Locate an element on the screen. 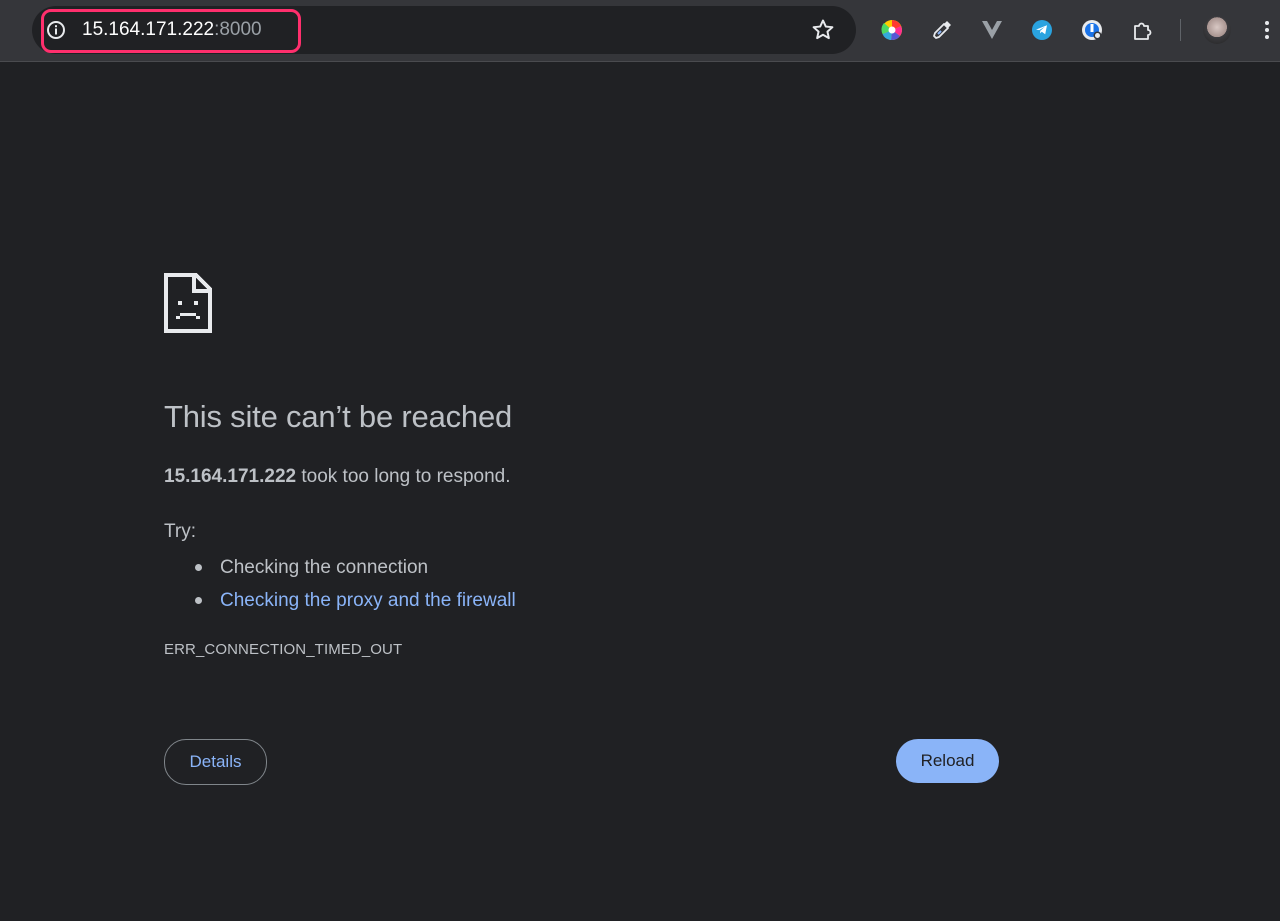 Image resolution: width=1280 pixels, height=921 pixels. error-title: This site can’t be reached is located at coordinates (338, 416).